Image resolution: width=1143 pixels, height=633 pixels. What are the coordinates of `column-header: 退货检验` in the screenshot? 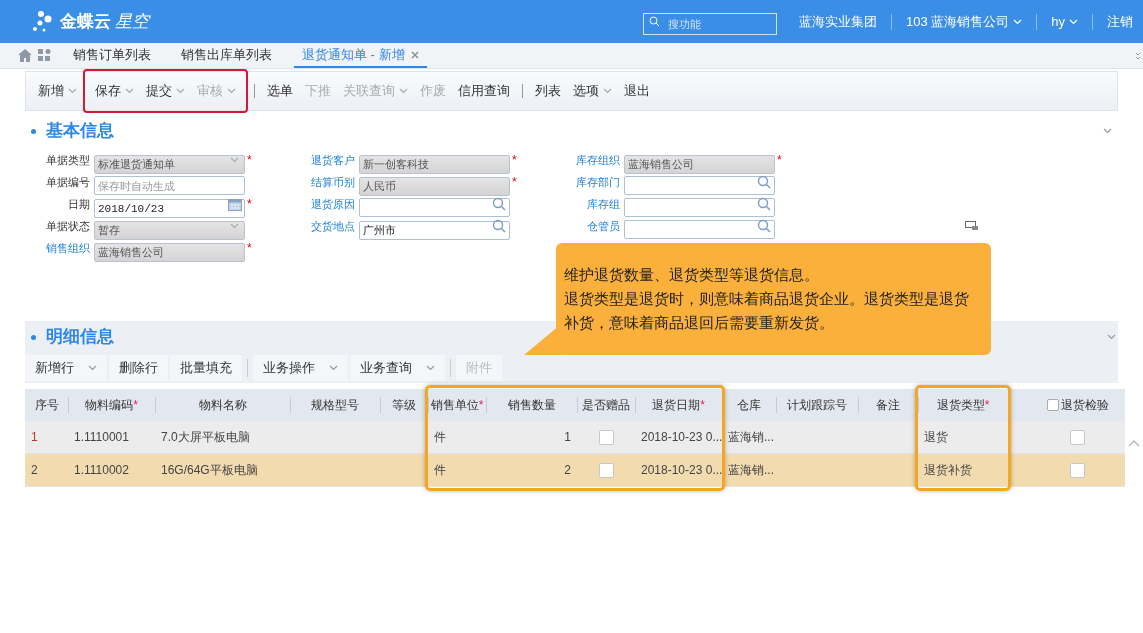 It's located at (1084, 405).